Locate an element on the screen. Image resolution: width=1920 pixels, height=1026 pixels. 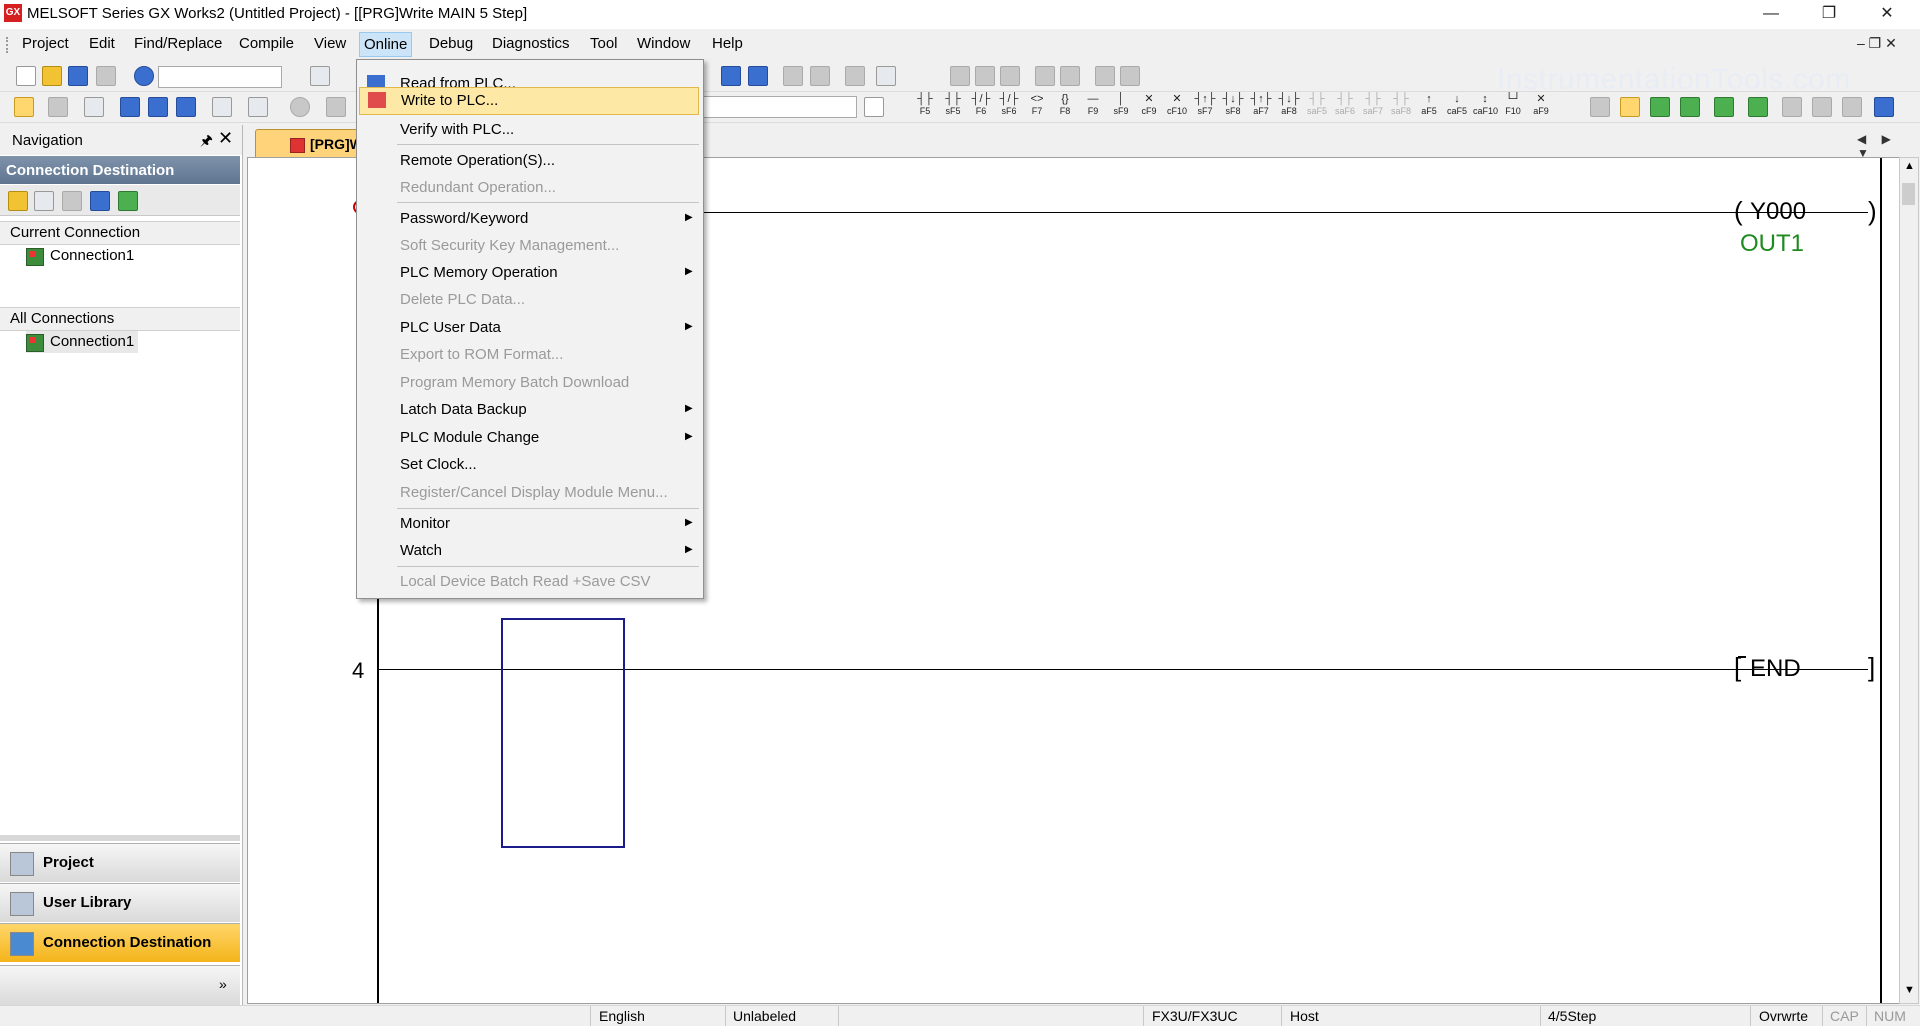
fkey-button: ┤/├ sF6 is located at coordinates (1009, 106).